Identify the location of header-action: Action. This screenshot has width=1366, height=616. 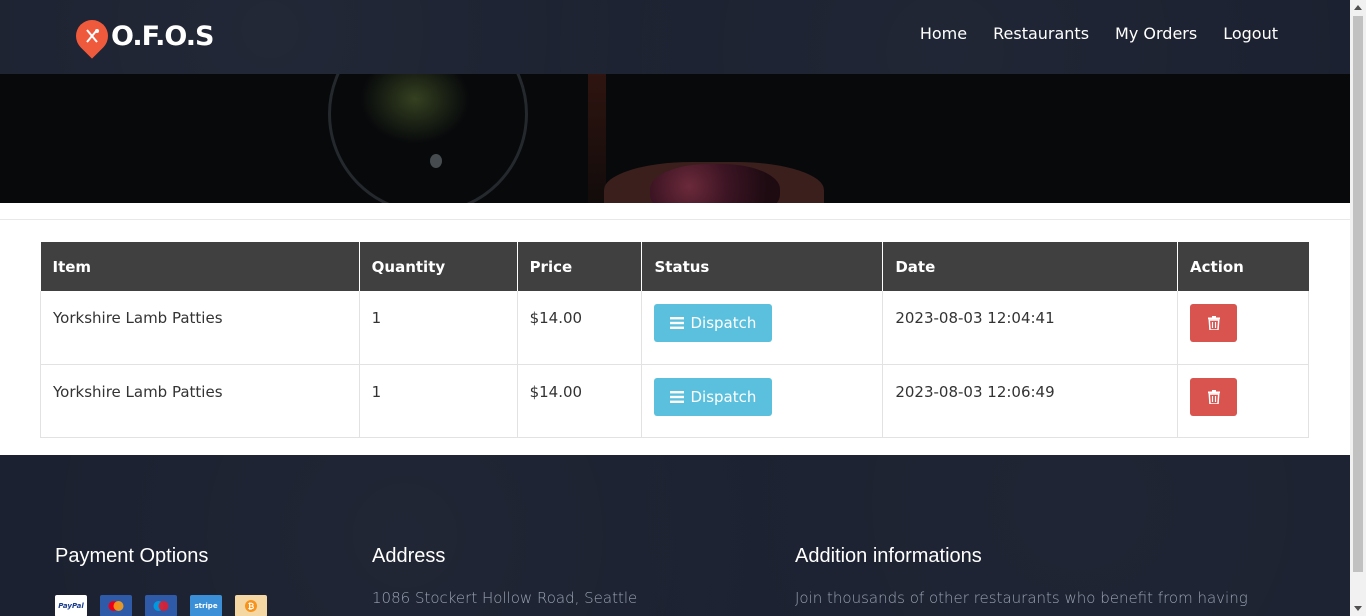
(1243, 266).